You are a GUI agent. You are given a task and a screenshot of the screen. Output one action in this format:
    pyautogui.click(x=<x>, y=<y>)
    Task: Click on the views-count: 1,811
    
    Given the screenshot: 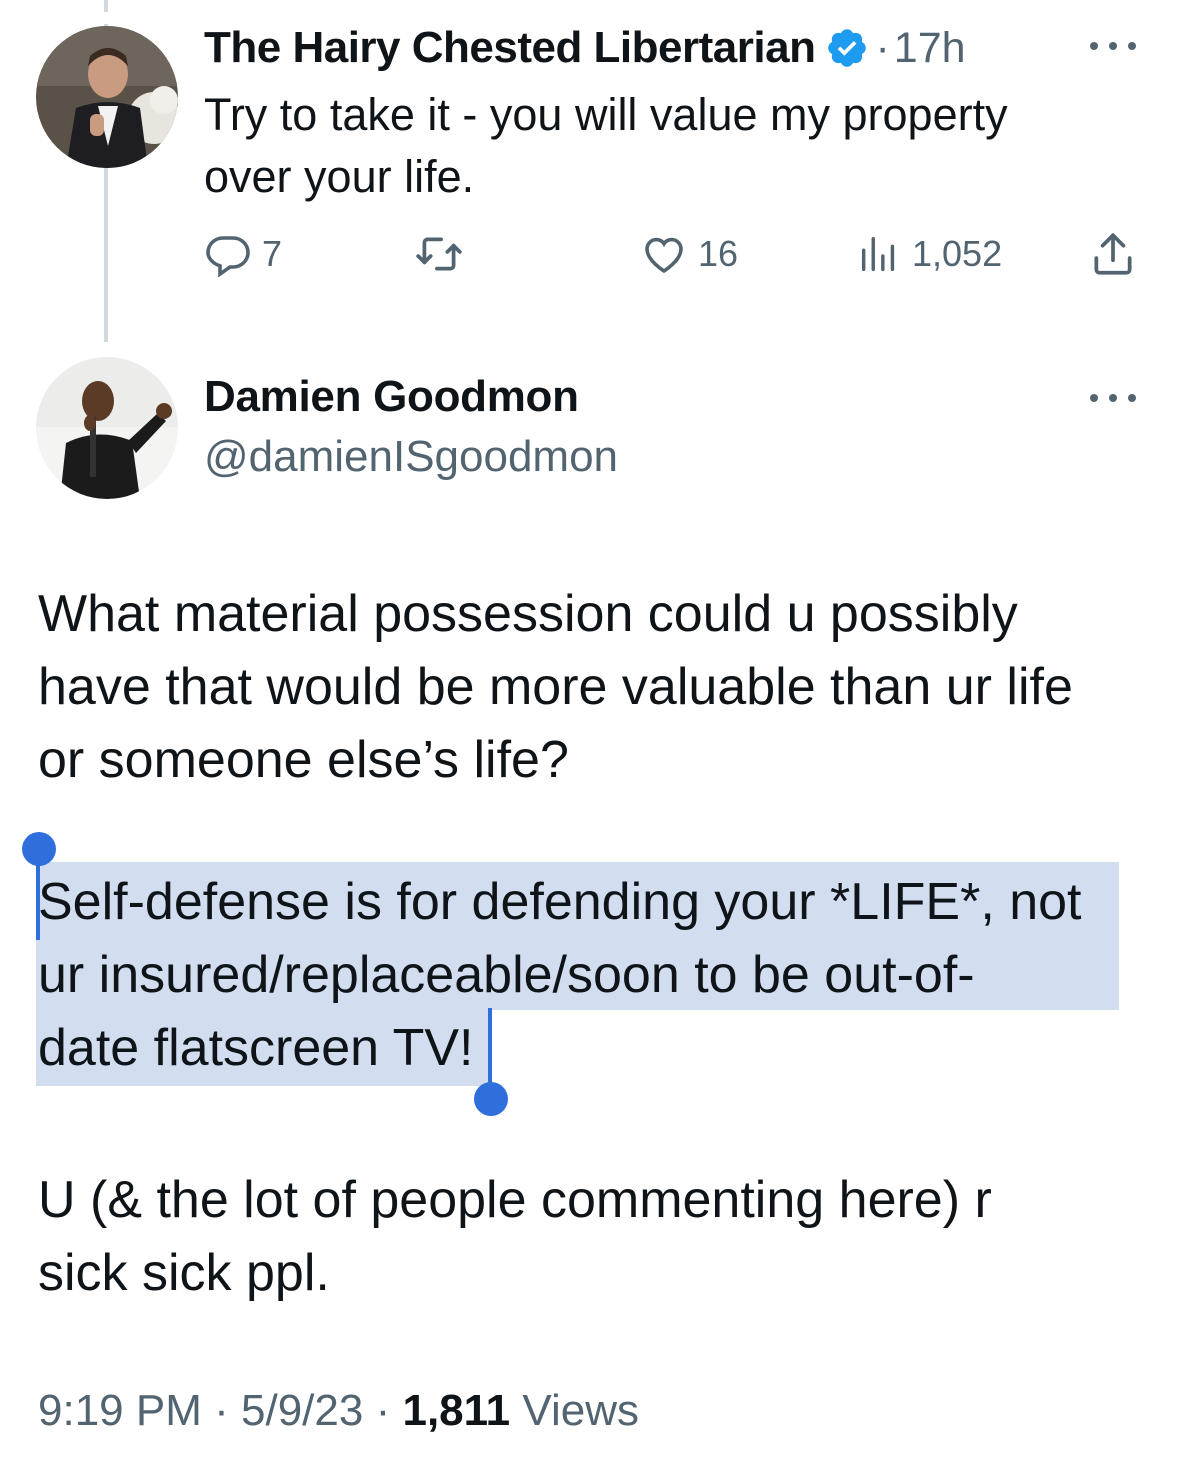 What is the action you would take?
    pyautogui.click(x=456, y=1410)
    